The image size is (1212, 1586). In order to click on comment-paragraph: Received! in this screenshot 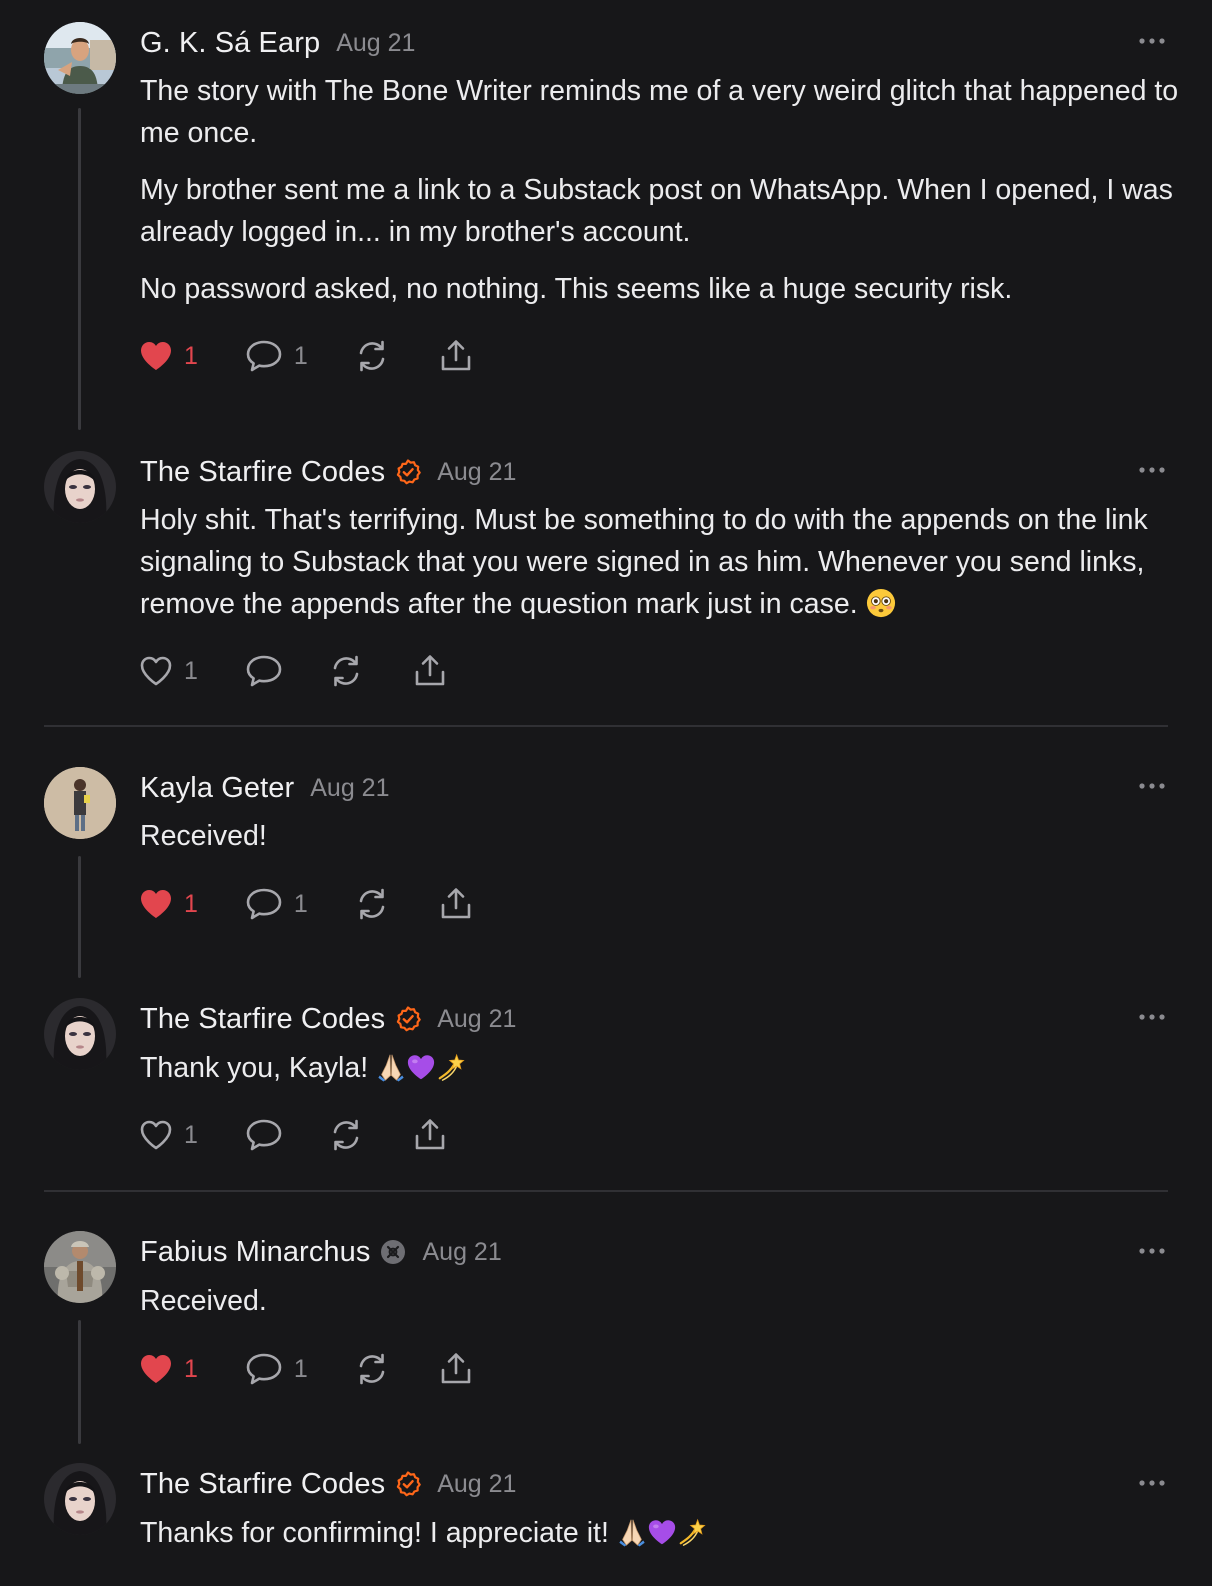, I will do `click(203, 836)`.